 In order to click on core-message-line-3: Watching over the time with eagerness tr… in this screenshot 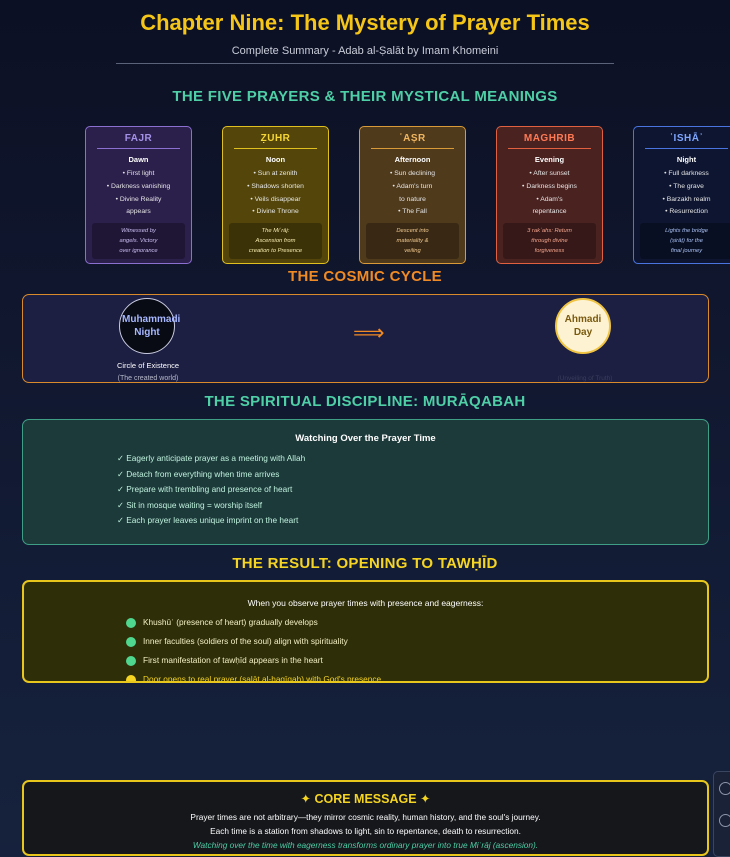, I will do `click(365, 845)`.